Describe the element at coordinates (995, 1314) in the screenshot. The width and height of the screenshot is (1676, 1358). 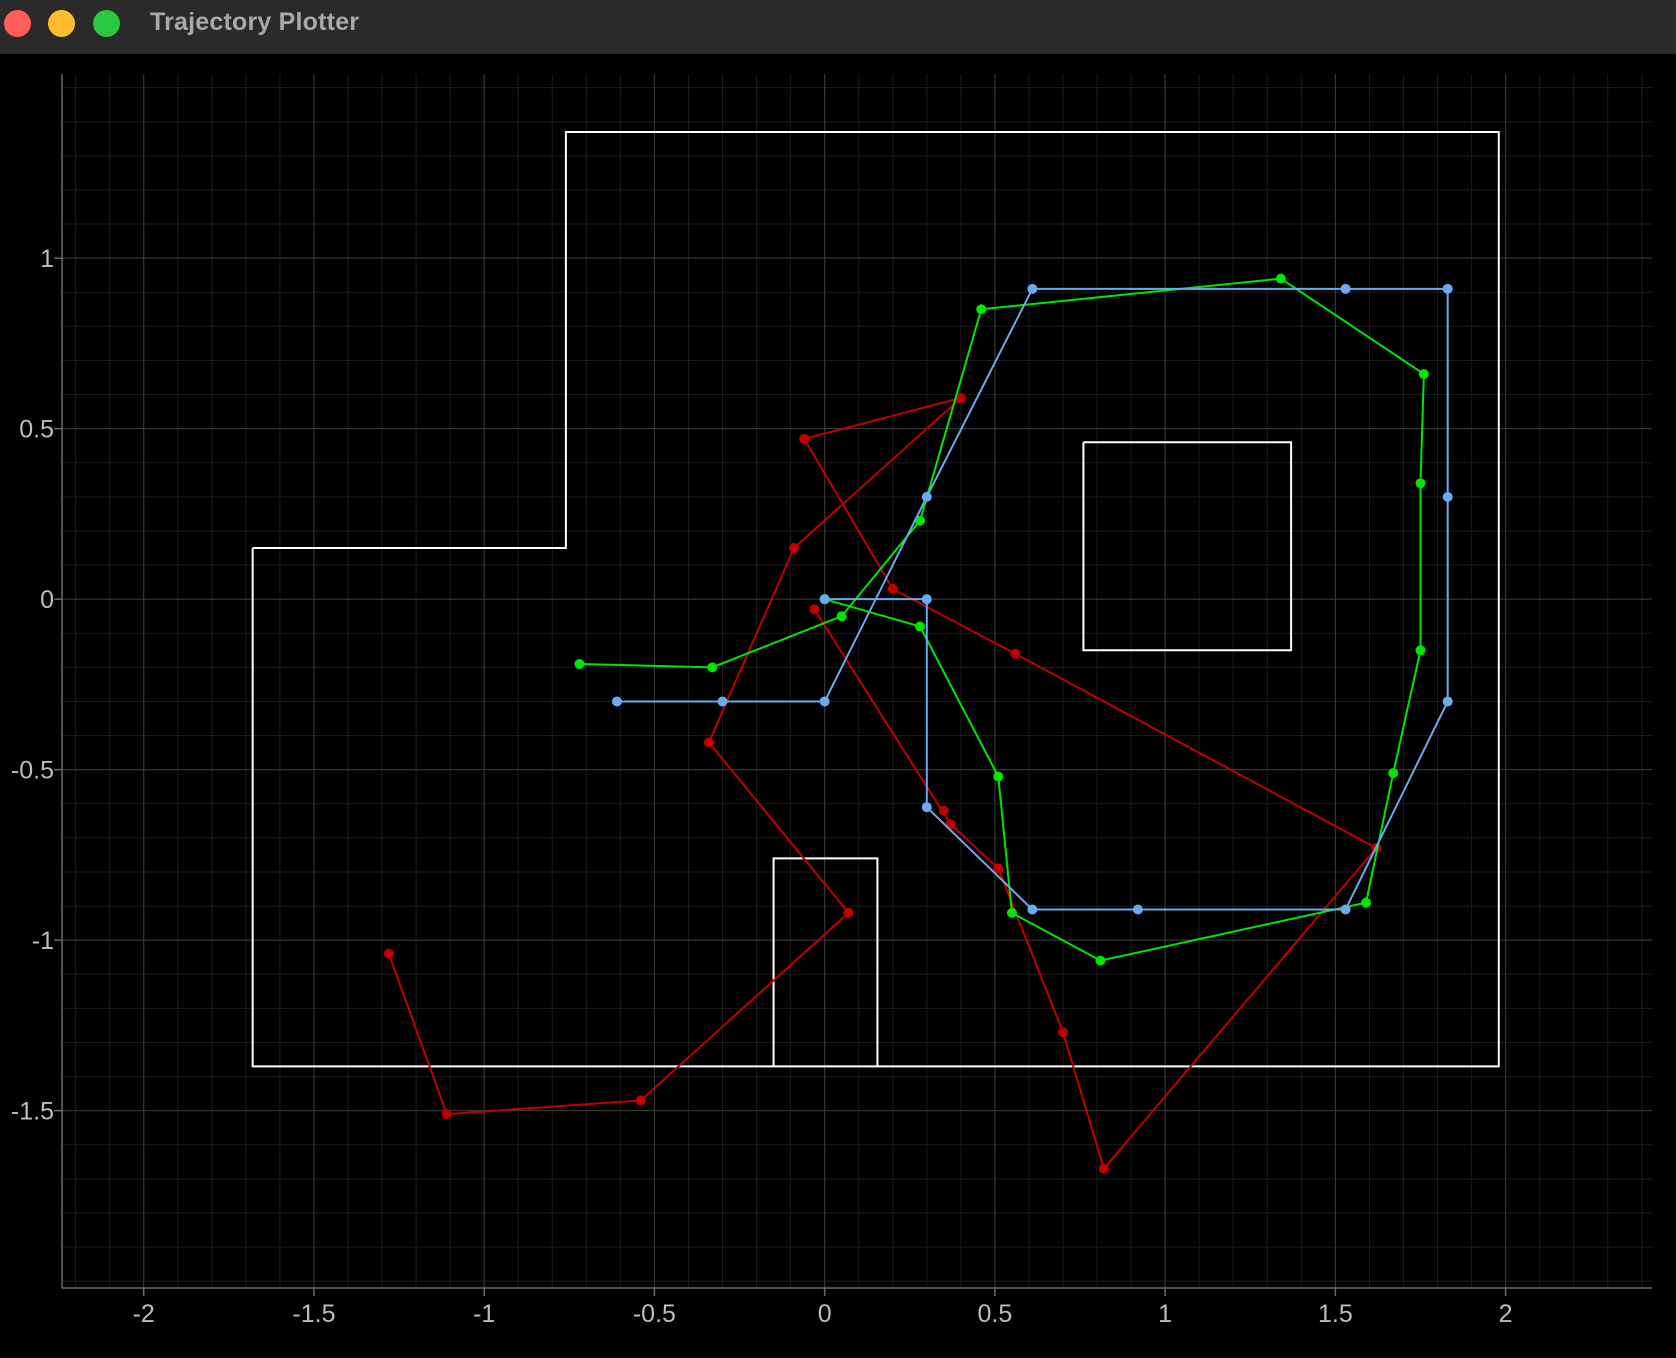
I see `x-tick-label: 0.5` at that location.